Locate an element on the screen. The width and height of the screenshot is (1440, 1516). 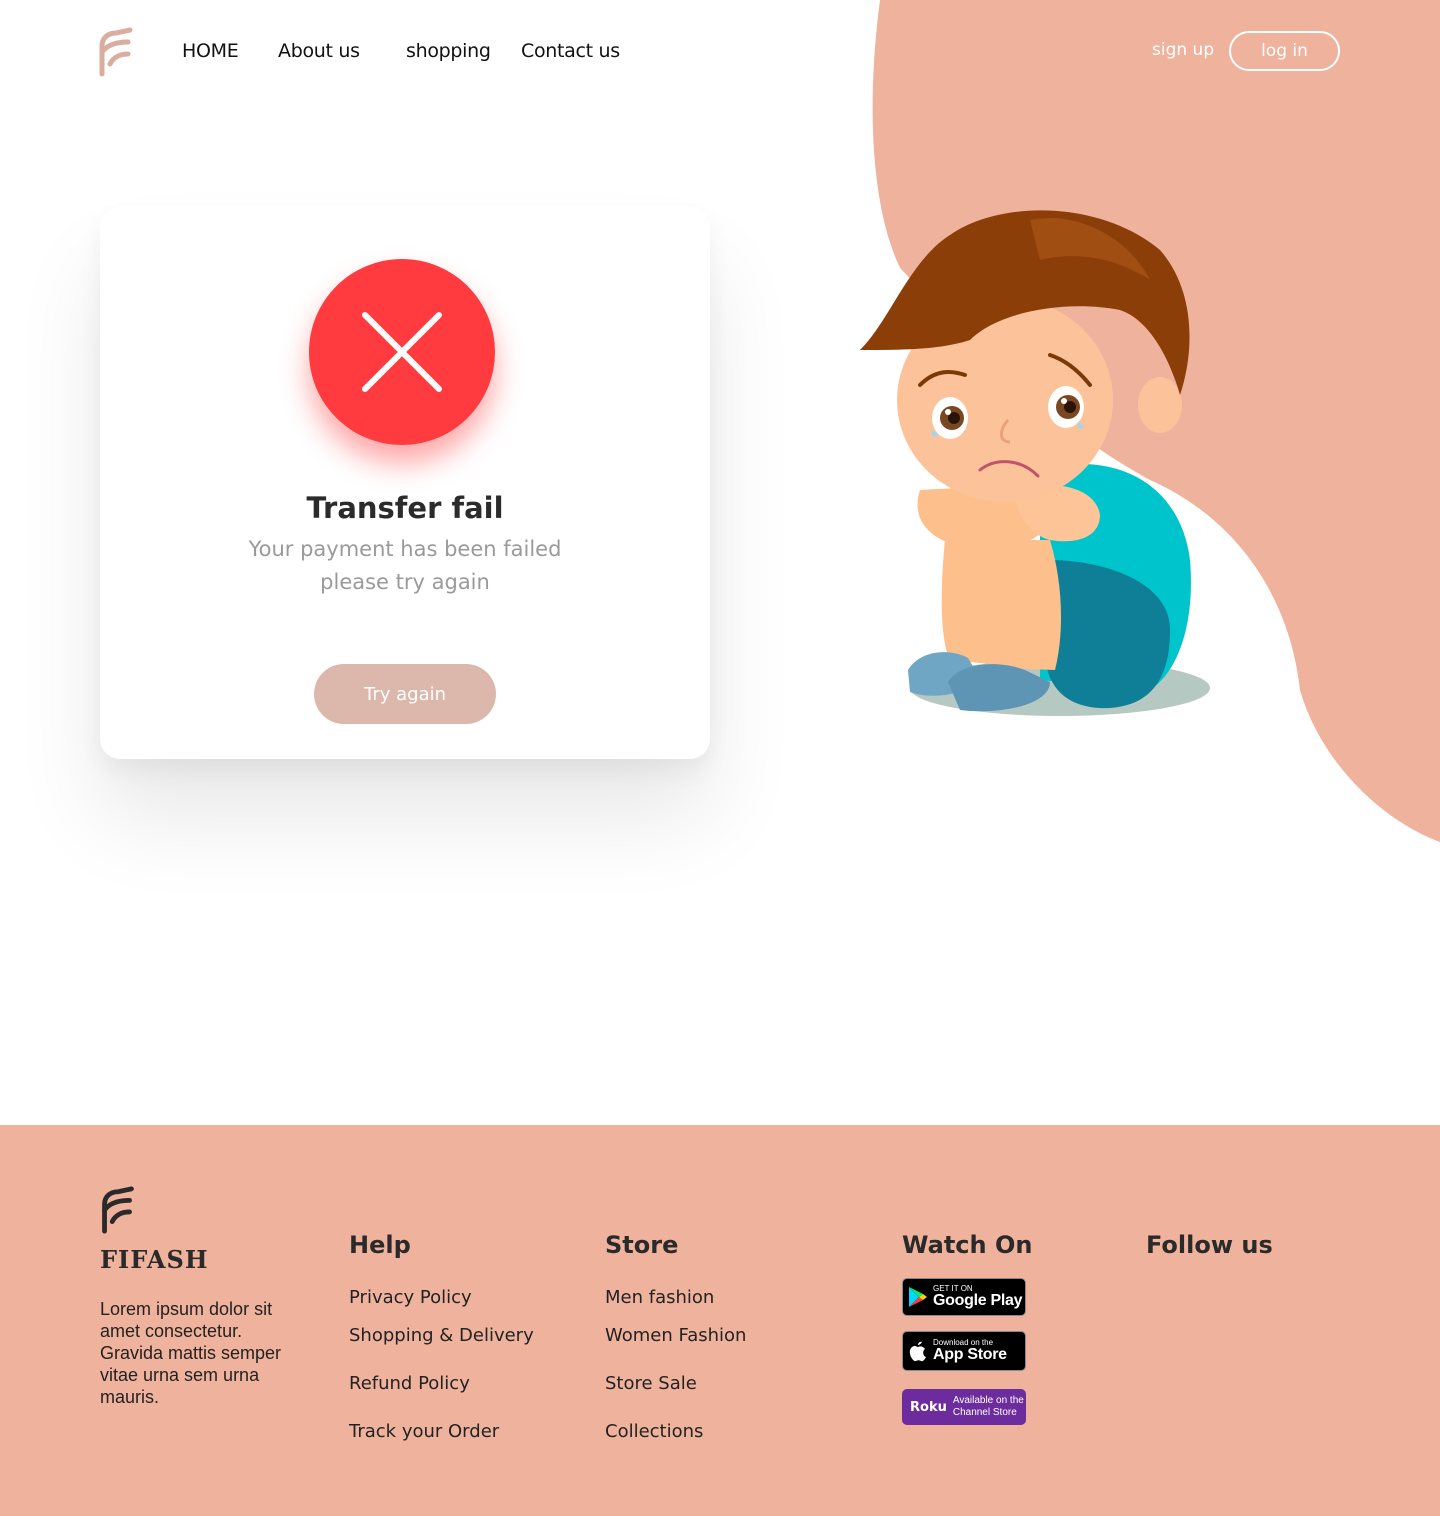
google-play-badge: GET IT ON Google Play is located at coordinates (964, 1297).